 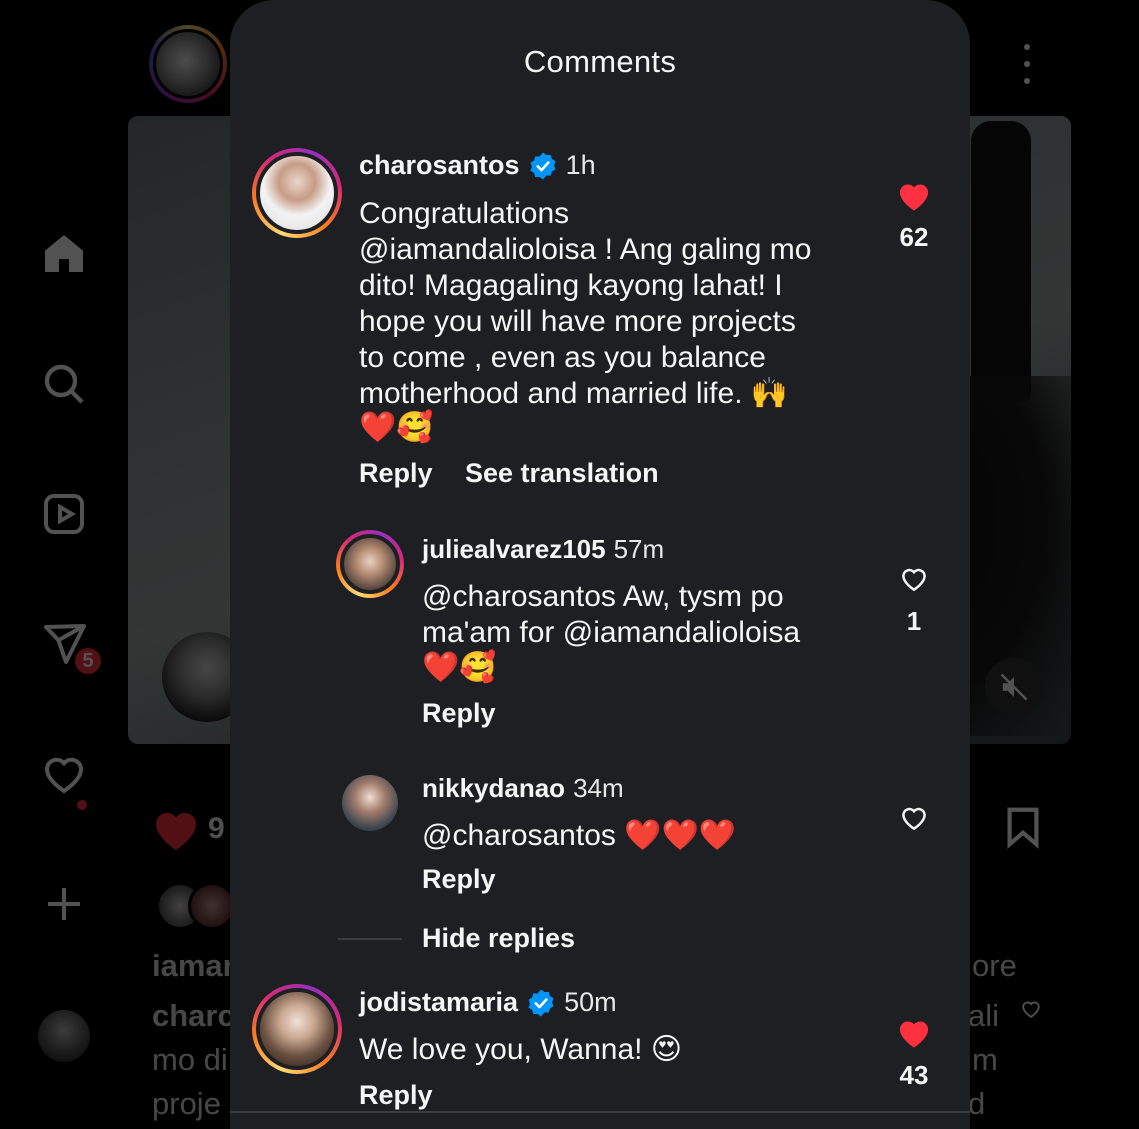 I want to click on comment-header: juliealvarez105 57m, so click(x=543, y=549).